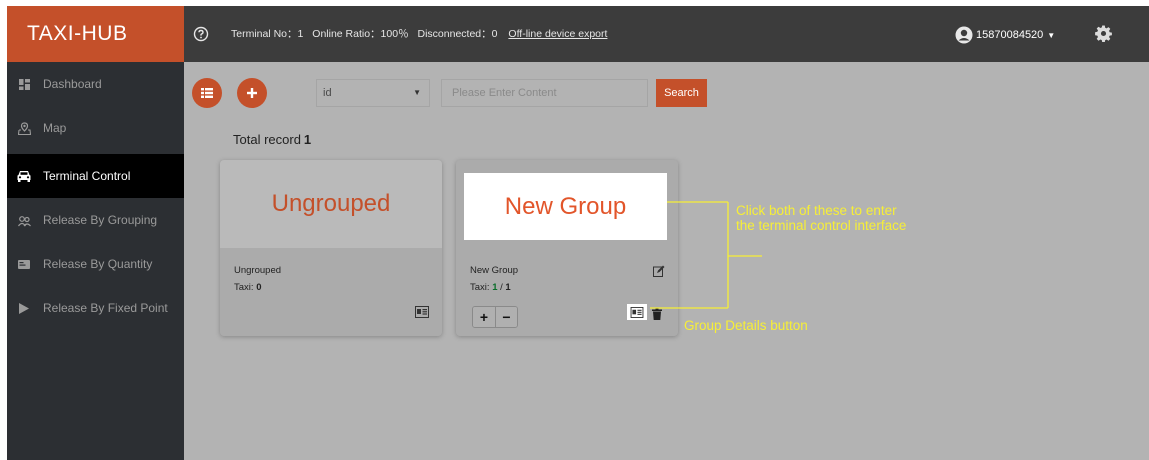  I want to click on user-menu: 15870084520 ▼, so click(1005, 35).